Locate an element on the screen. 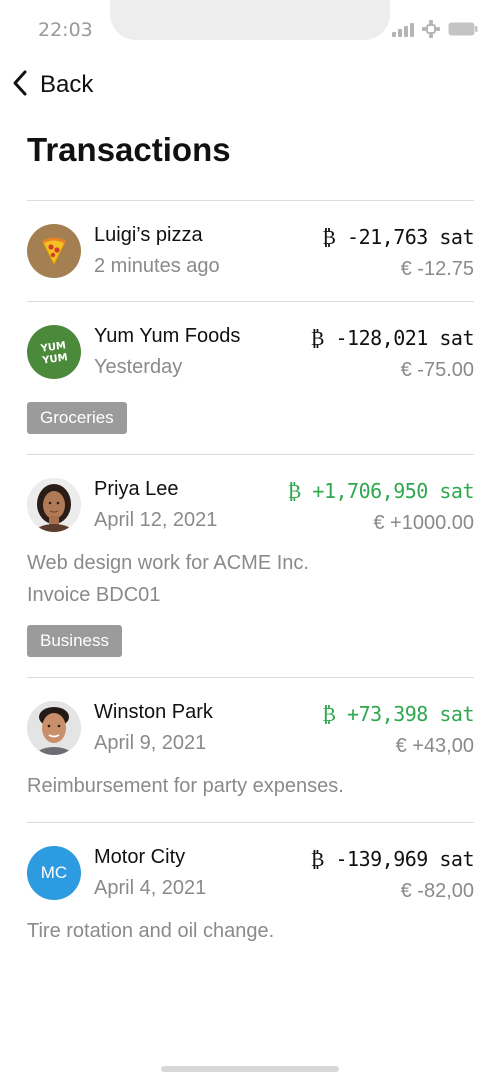 This screenshot has width=500, height=1083. signal-icon is located at coordinates (403, 29).